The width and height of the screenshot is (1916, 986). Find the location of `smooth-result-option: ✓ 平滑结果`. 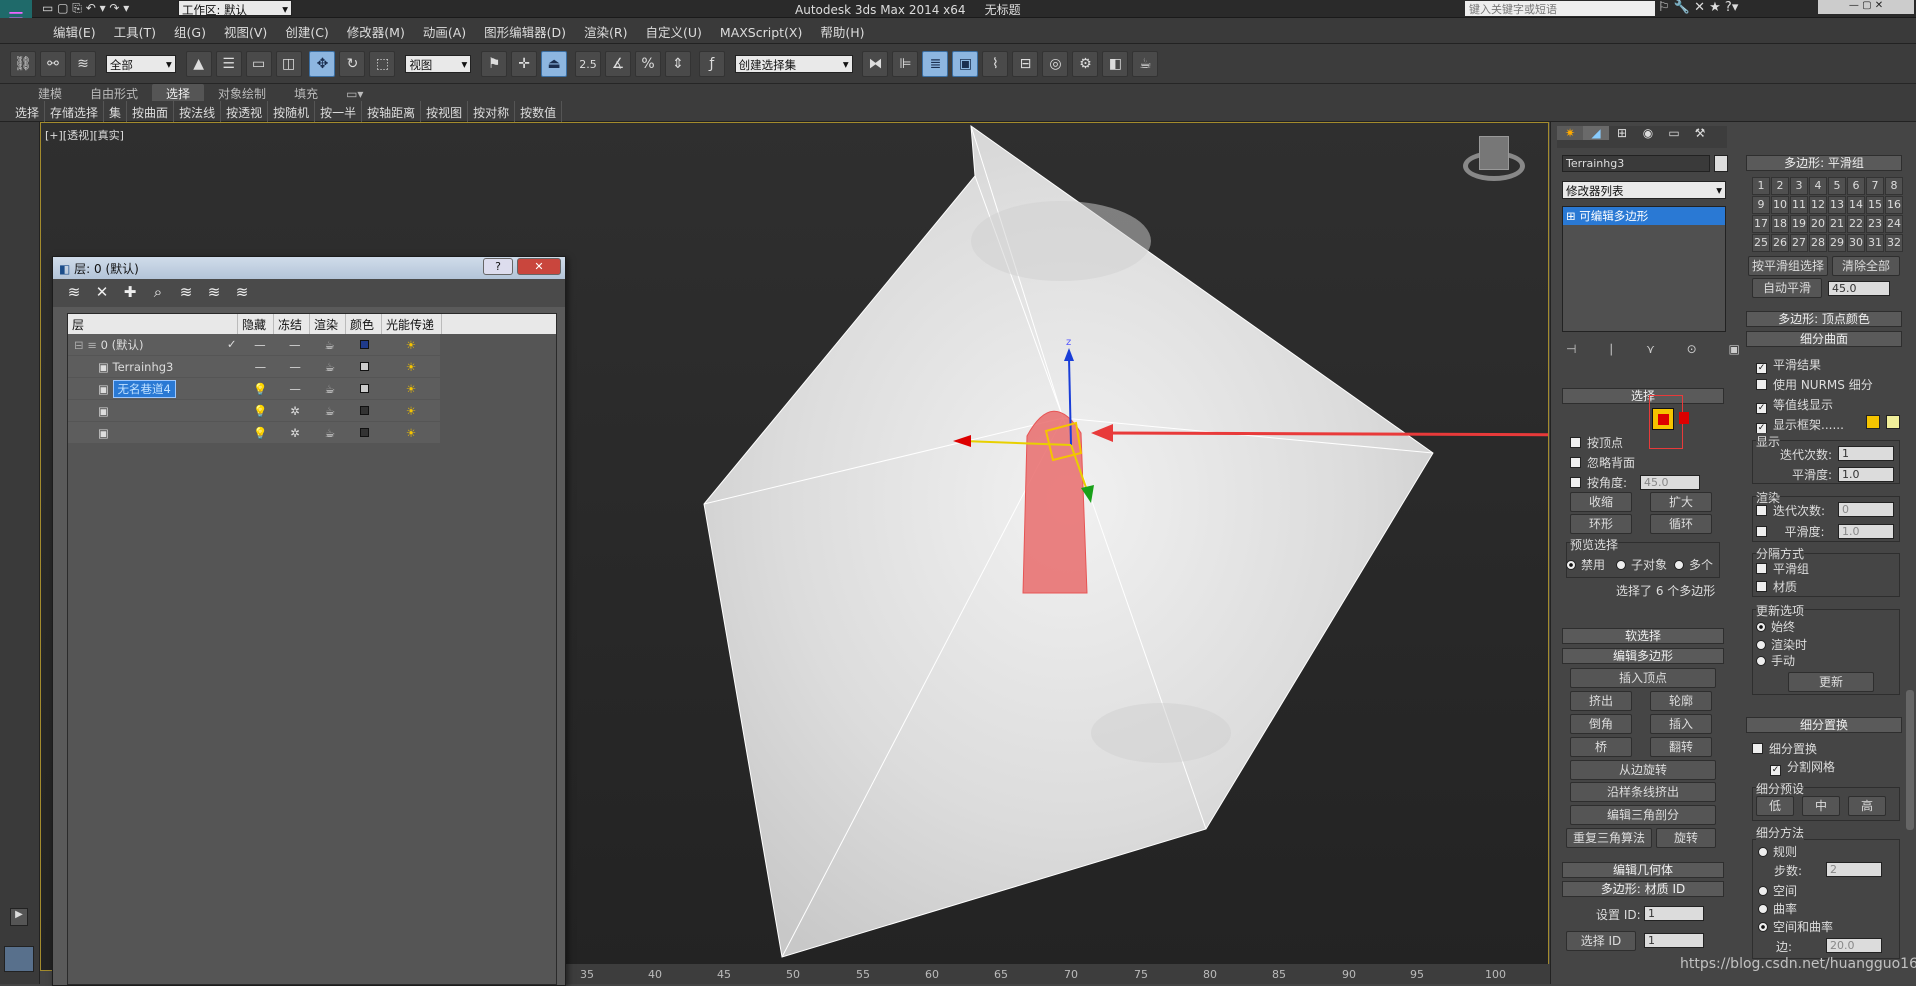

smooth-result-option: ✓ 平滑结果 is located at coordinates (1788, 365).